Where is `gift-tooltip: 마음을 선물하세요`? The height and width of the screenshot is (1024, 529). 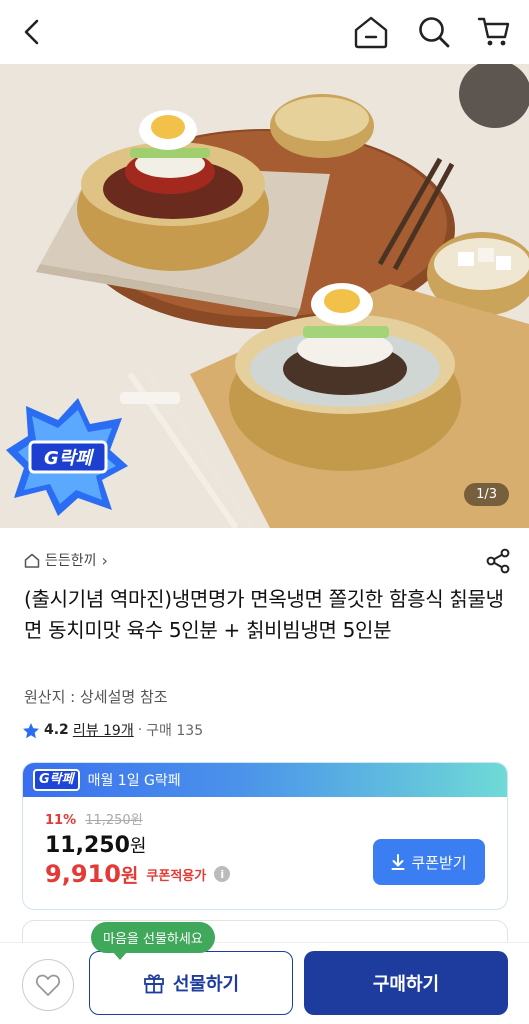 gift-tooltip: 마음을 선물하세요 is located at coordinates (153, 941).